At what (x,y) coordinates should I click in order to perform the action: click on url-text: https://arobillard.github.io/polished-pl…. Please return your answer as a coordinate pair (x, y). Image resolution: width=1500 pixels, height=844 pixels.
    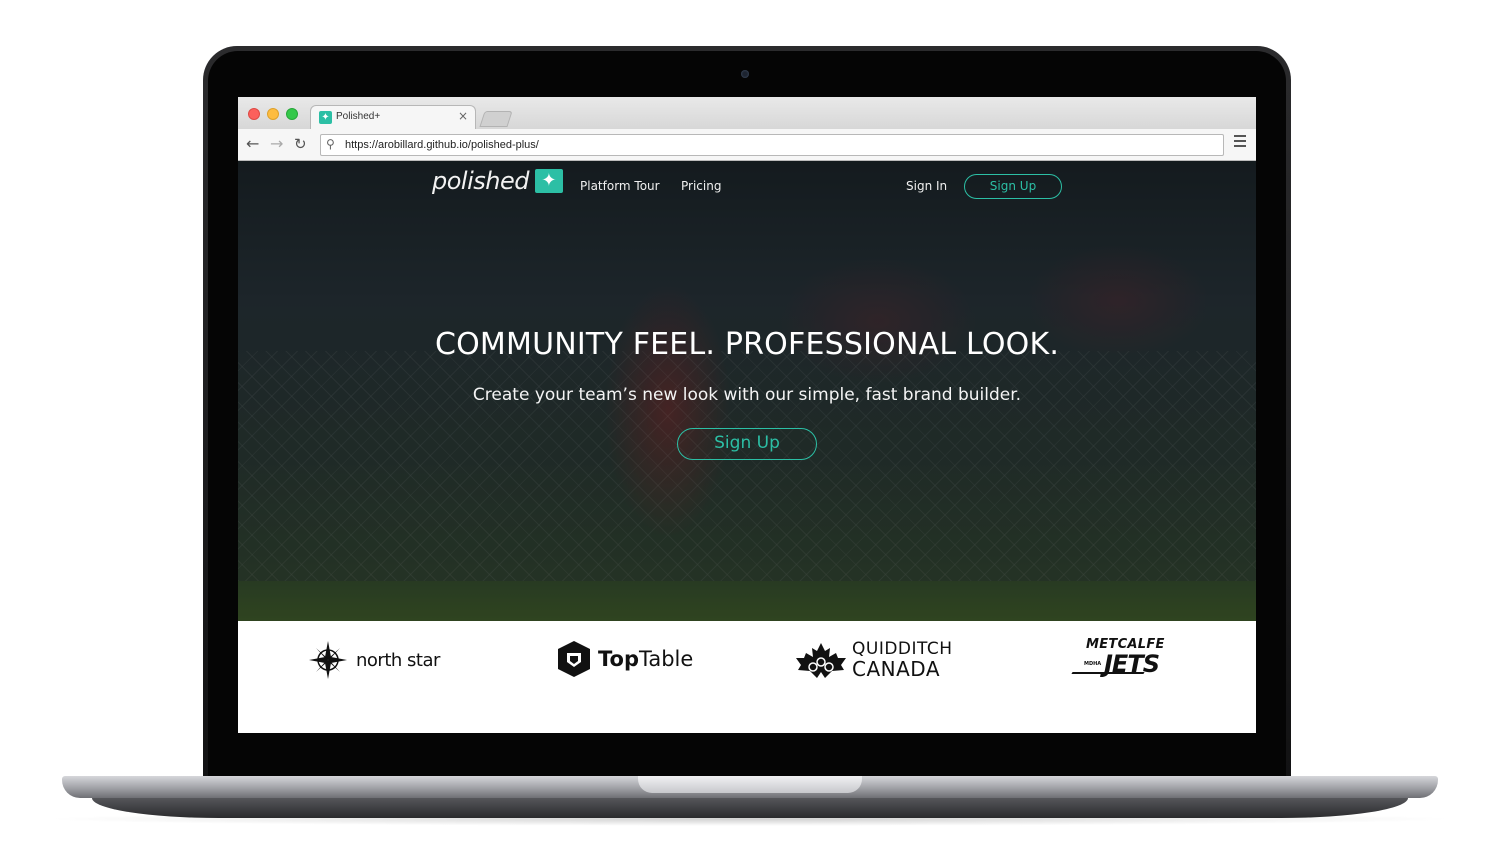
    Looking at the image, I should click on (442, 145).